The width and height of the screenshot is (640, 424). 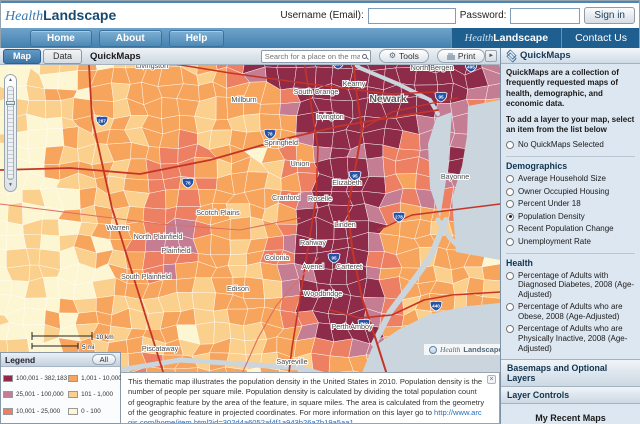 What do you see at coordinates (22, 56) in the screenshot?
I see `tab-map: Map` at bounding box center [22, 56].